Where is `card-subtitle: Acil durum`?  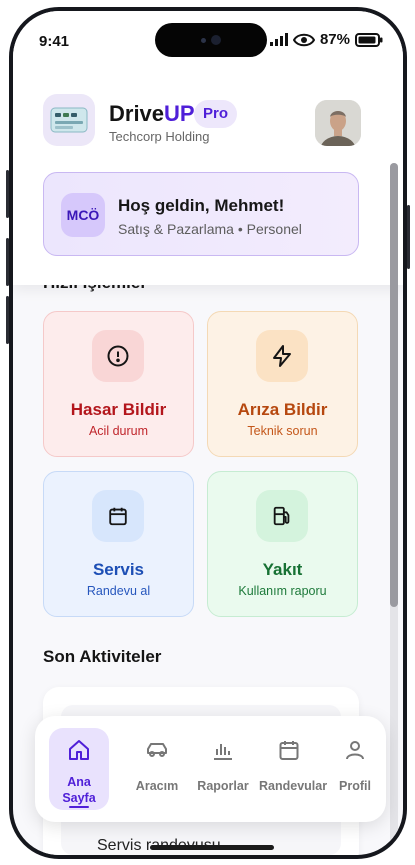
card-subtitle: Acil durum is located at coordinates (118, 431).